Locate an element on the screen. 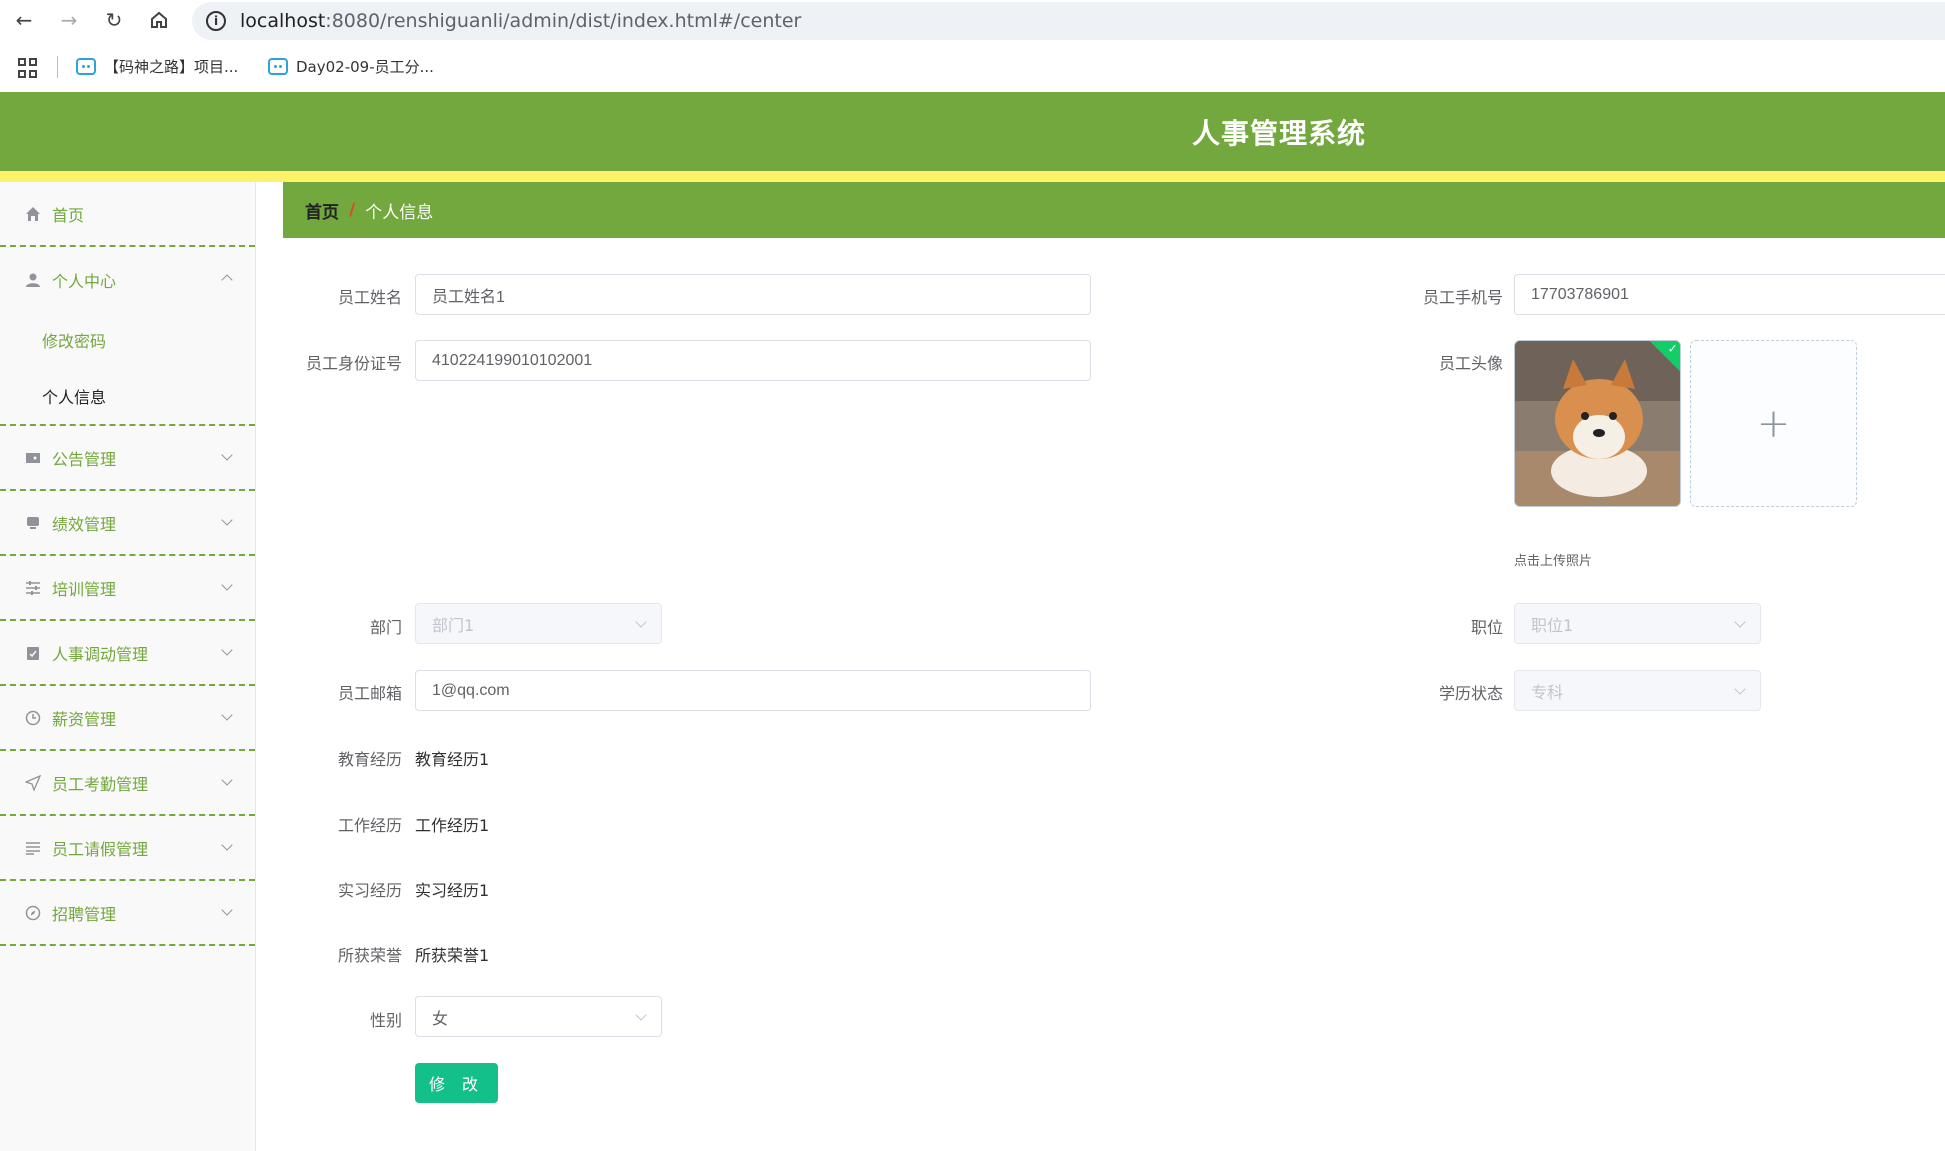 The height and width of the screenshot is (1151, 1945). upload-tip: 点击上传照片 is located at coordinates (1553, 561).